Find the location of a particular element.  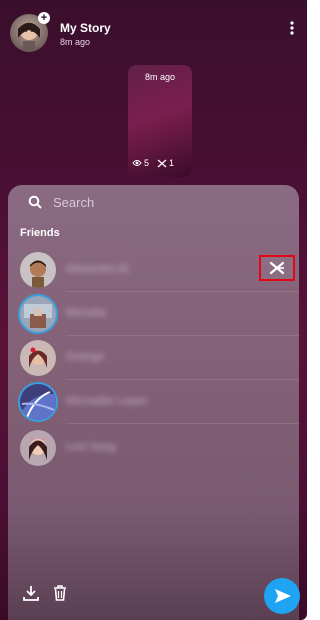

send-button is located at coordinates (282, 596).